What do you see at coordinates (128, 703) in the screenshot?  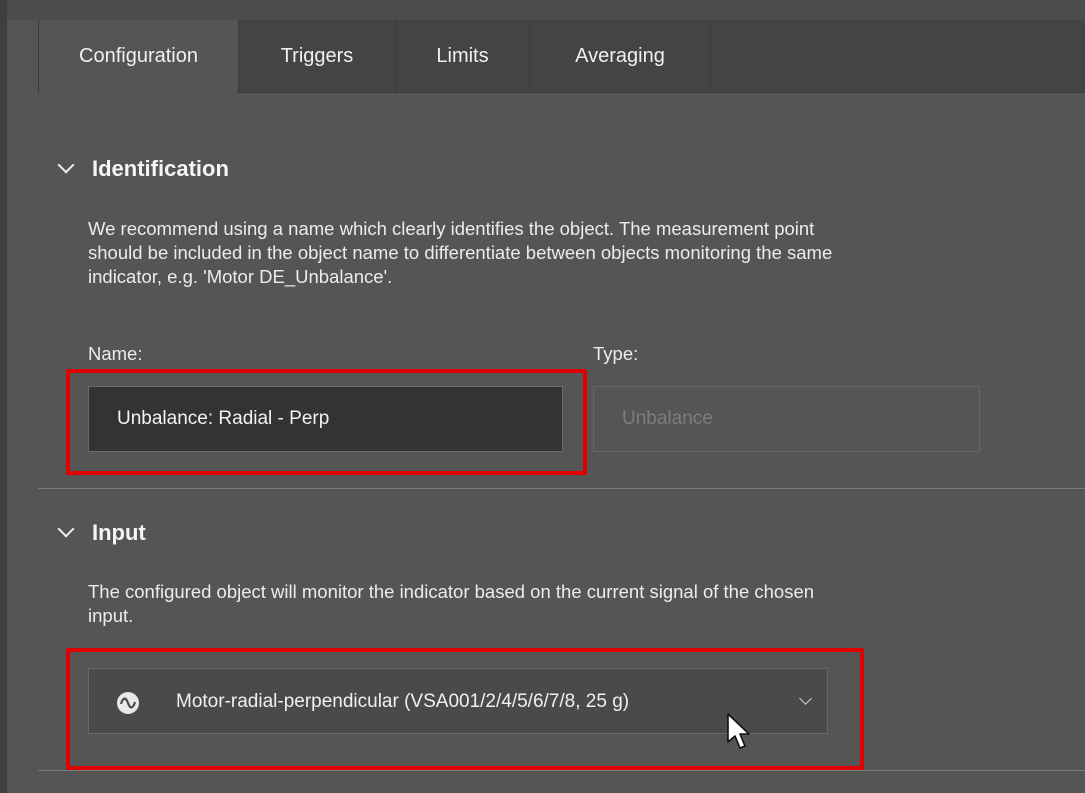 I see `sine-wave-icon` at bounding box center [128, 703].